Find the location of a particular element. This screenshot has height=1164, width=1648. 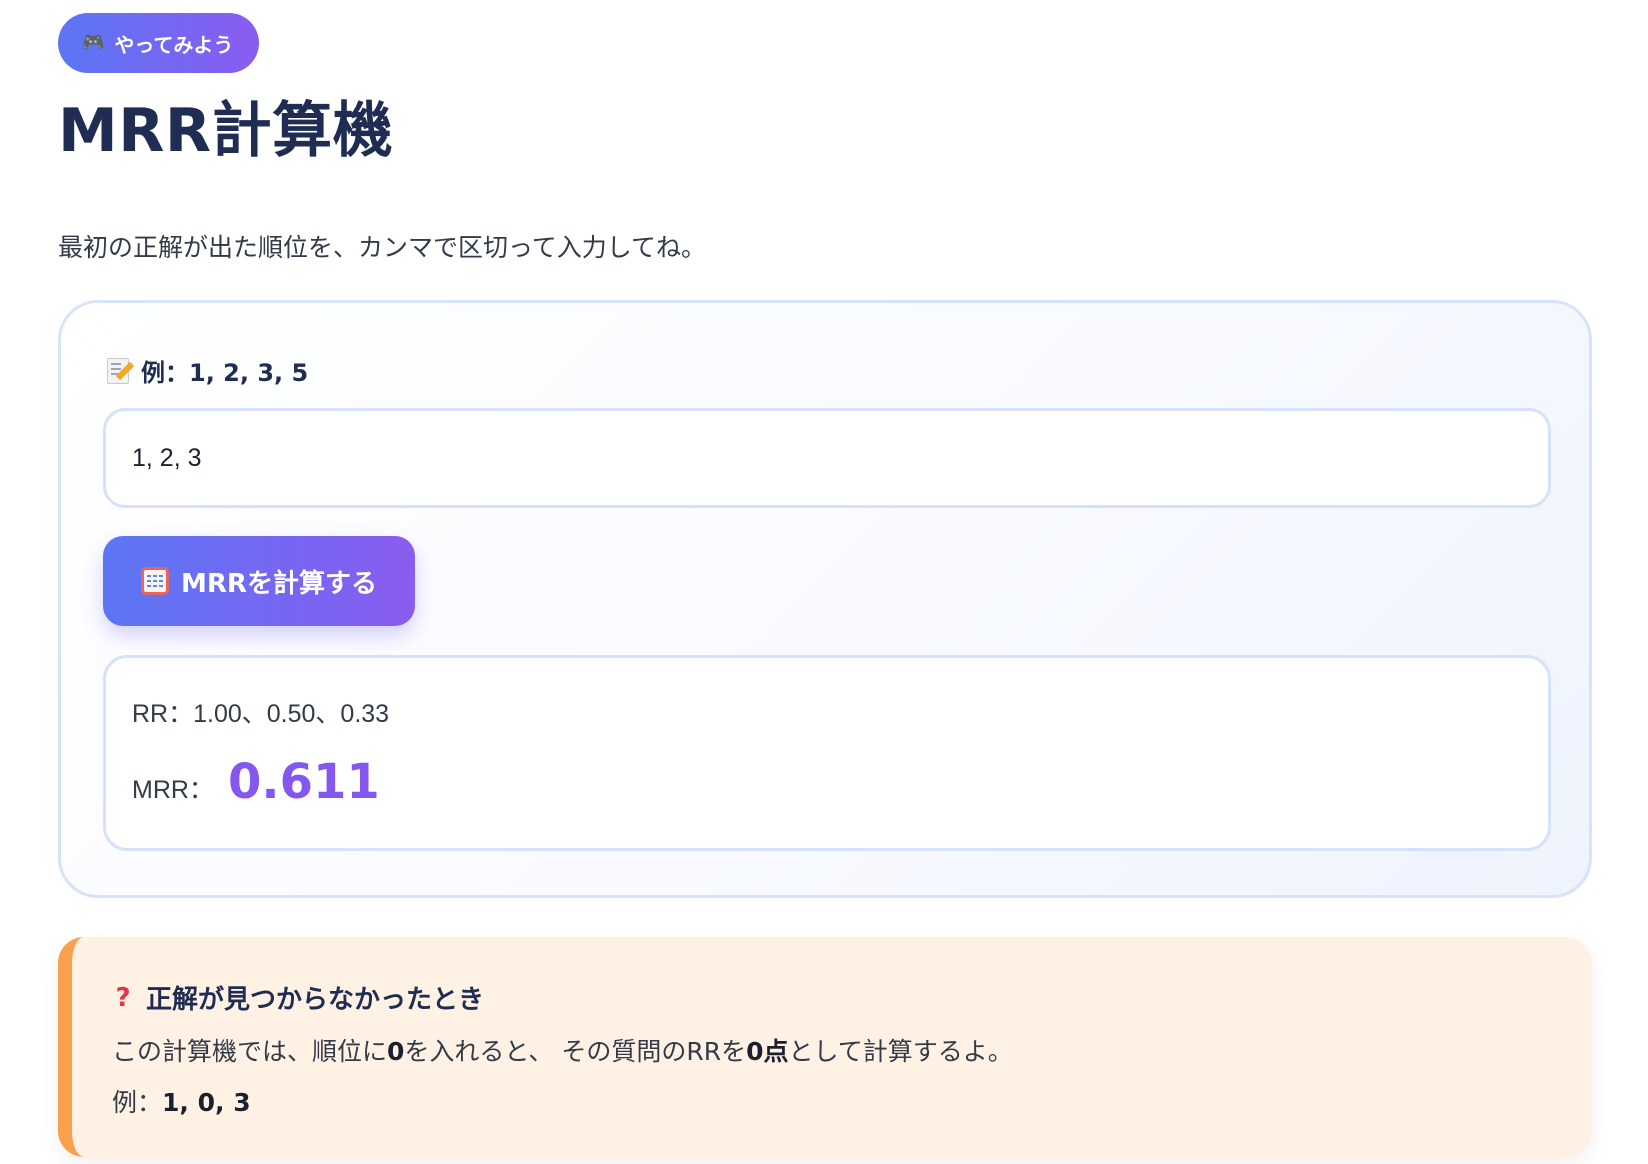

rr-values: 1.00、0.50、0.33 is located at coordinates (291, 714).